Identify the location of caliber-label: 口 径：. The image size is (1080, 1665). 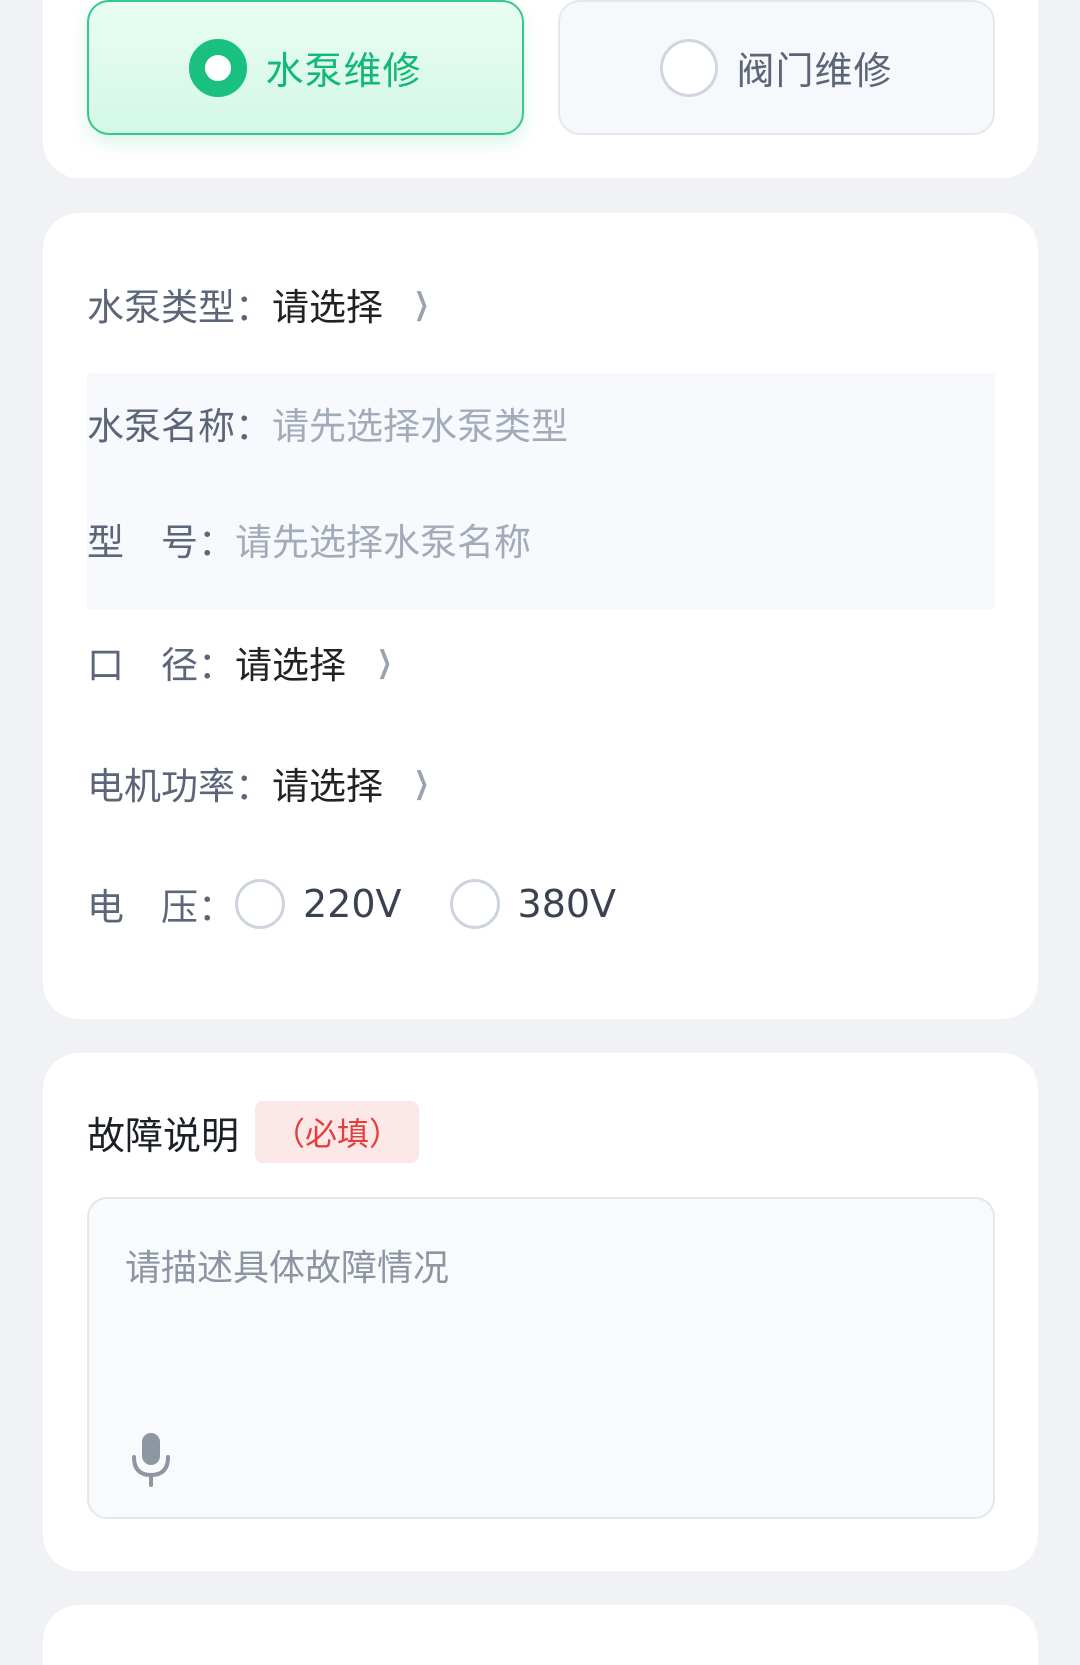
(161, 665).